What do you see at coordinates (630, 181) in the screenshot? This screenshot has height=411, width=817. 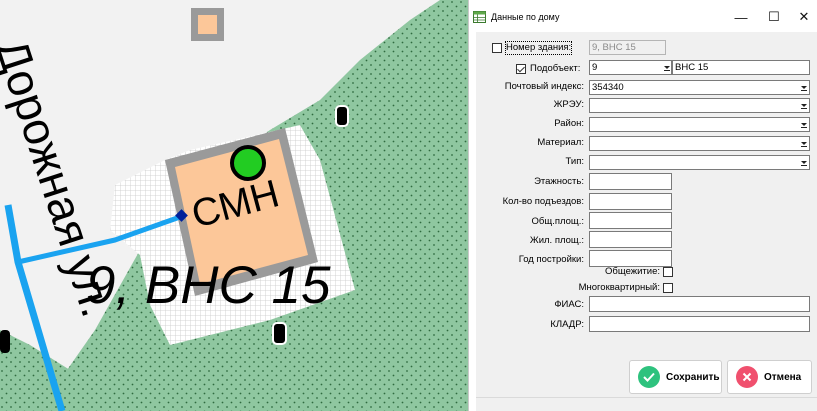 I see `floors-field` at bounding box center [630, 181].